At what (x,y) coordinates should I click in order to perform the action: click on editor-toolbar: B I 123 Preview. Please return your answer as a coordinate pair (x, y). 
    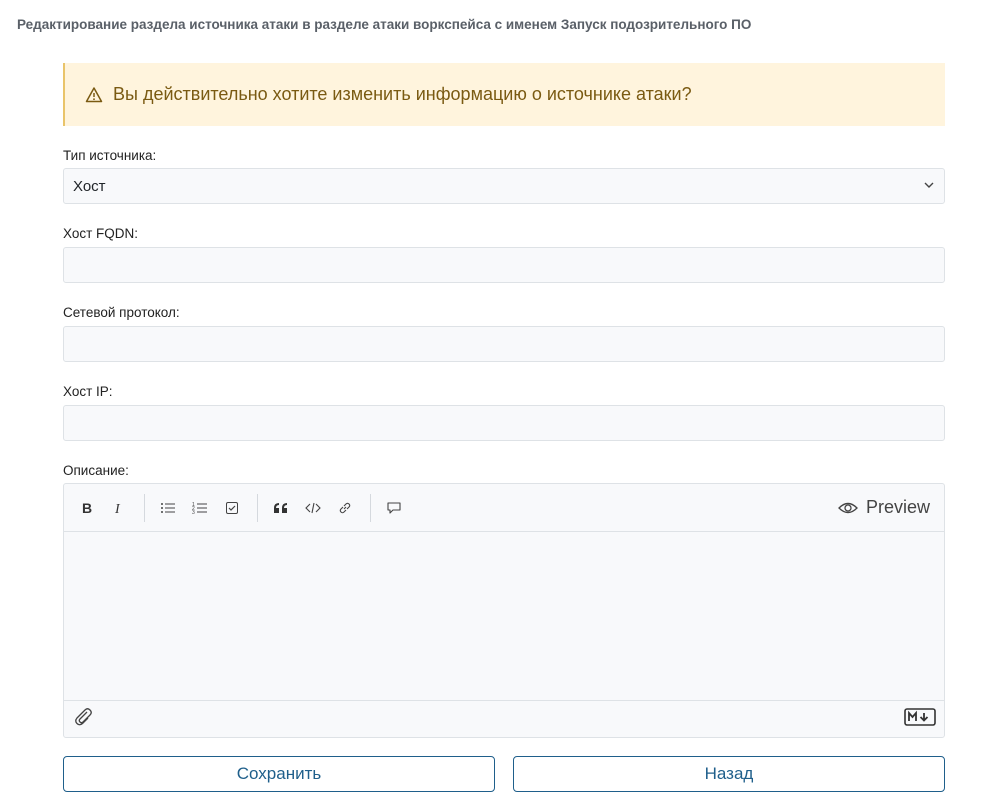
    Looking at the image, I should click on (504, 508).